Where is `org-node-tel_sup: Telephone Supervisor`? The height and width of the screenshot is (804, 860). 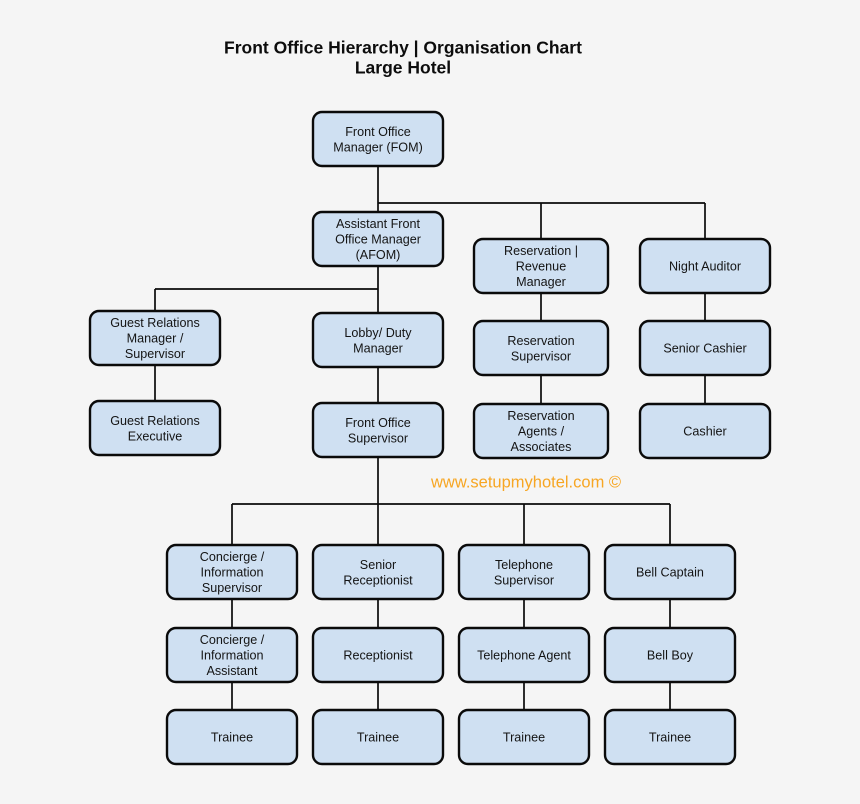 org-node-tel_sup: Telephone Supervisor is located at coordinates (524, 572).